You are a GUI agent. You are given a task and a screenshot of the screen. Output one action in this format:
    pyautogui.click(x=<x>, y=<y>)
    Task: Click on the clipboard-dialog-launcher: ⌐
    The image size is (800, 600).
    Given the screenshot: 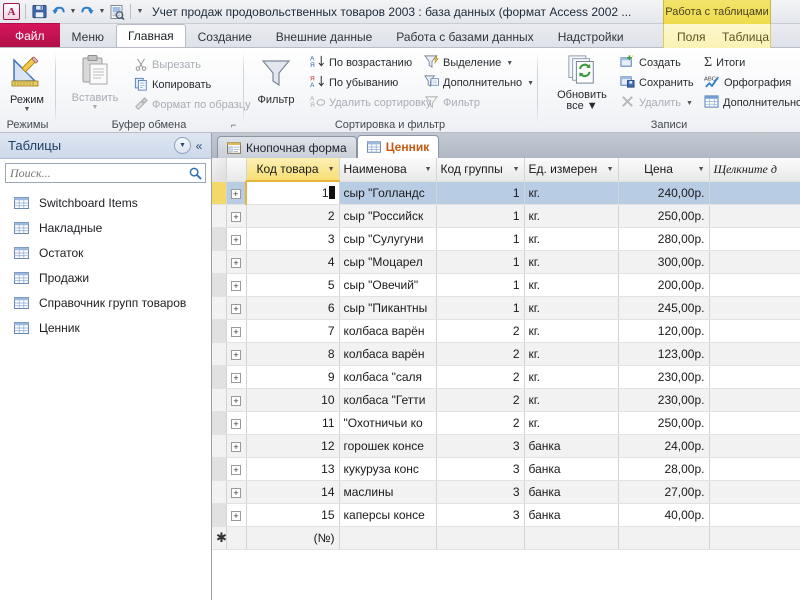 What is the action you would take?
    pyautogui.click(x=233, y=125)
    